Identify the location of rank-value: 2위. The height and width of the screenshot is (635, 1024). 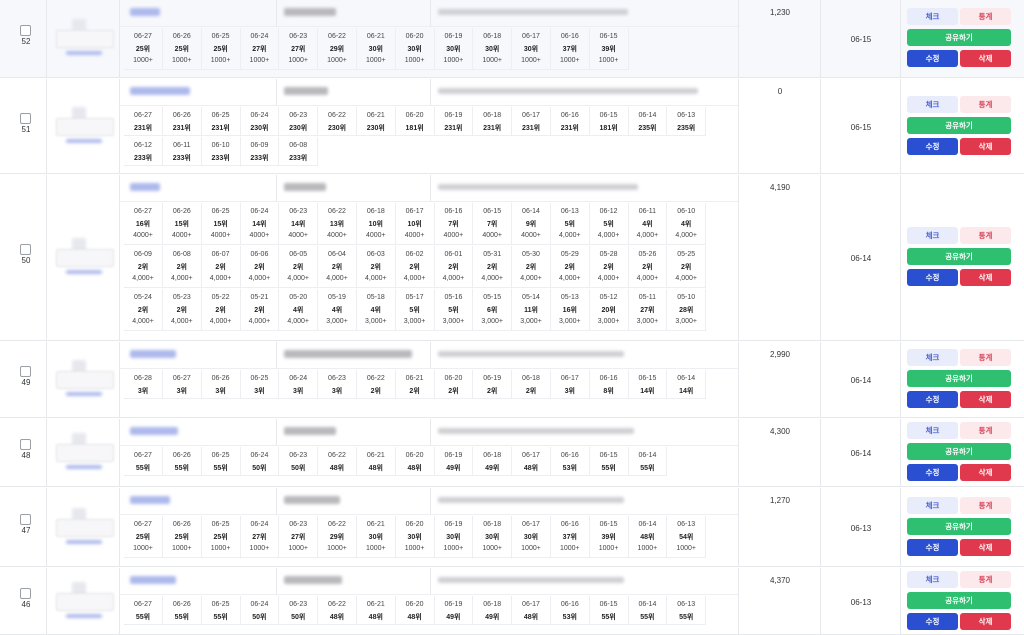
(686, 267).